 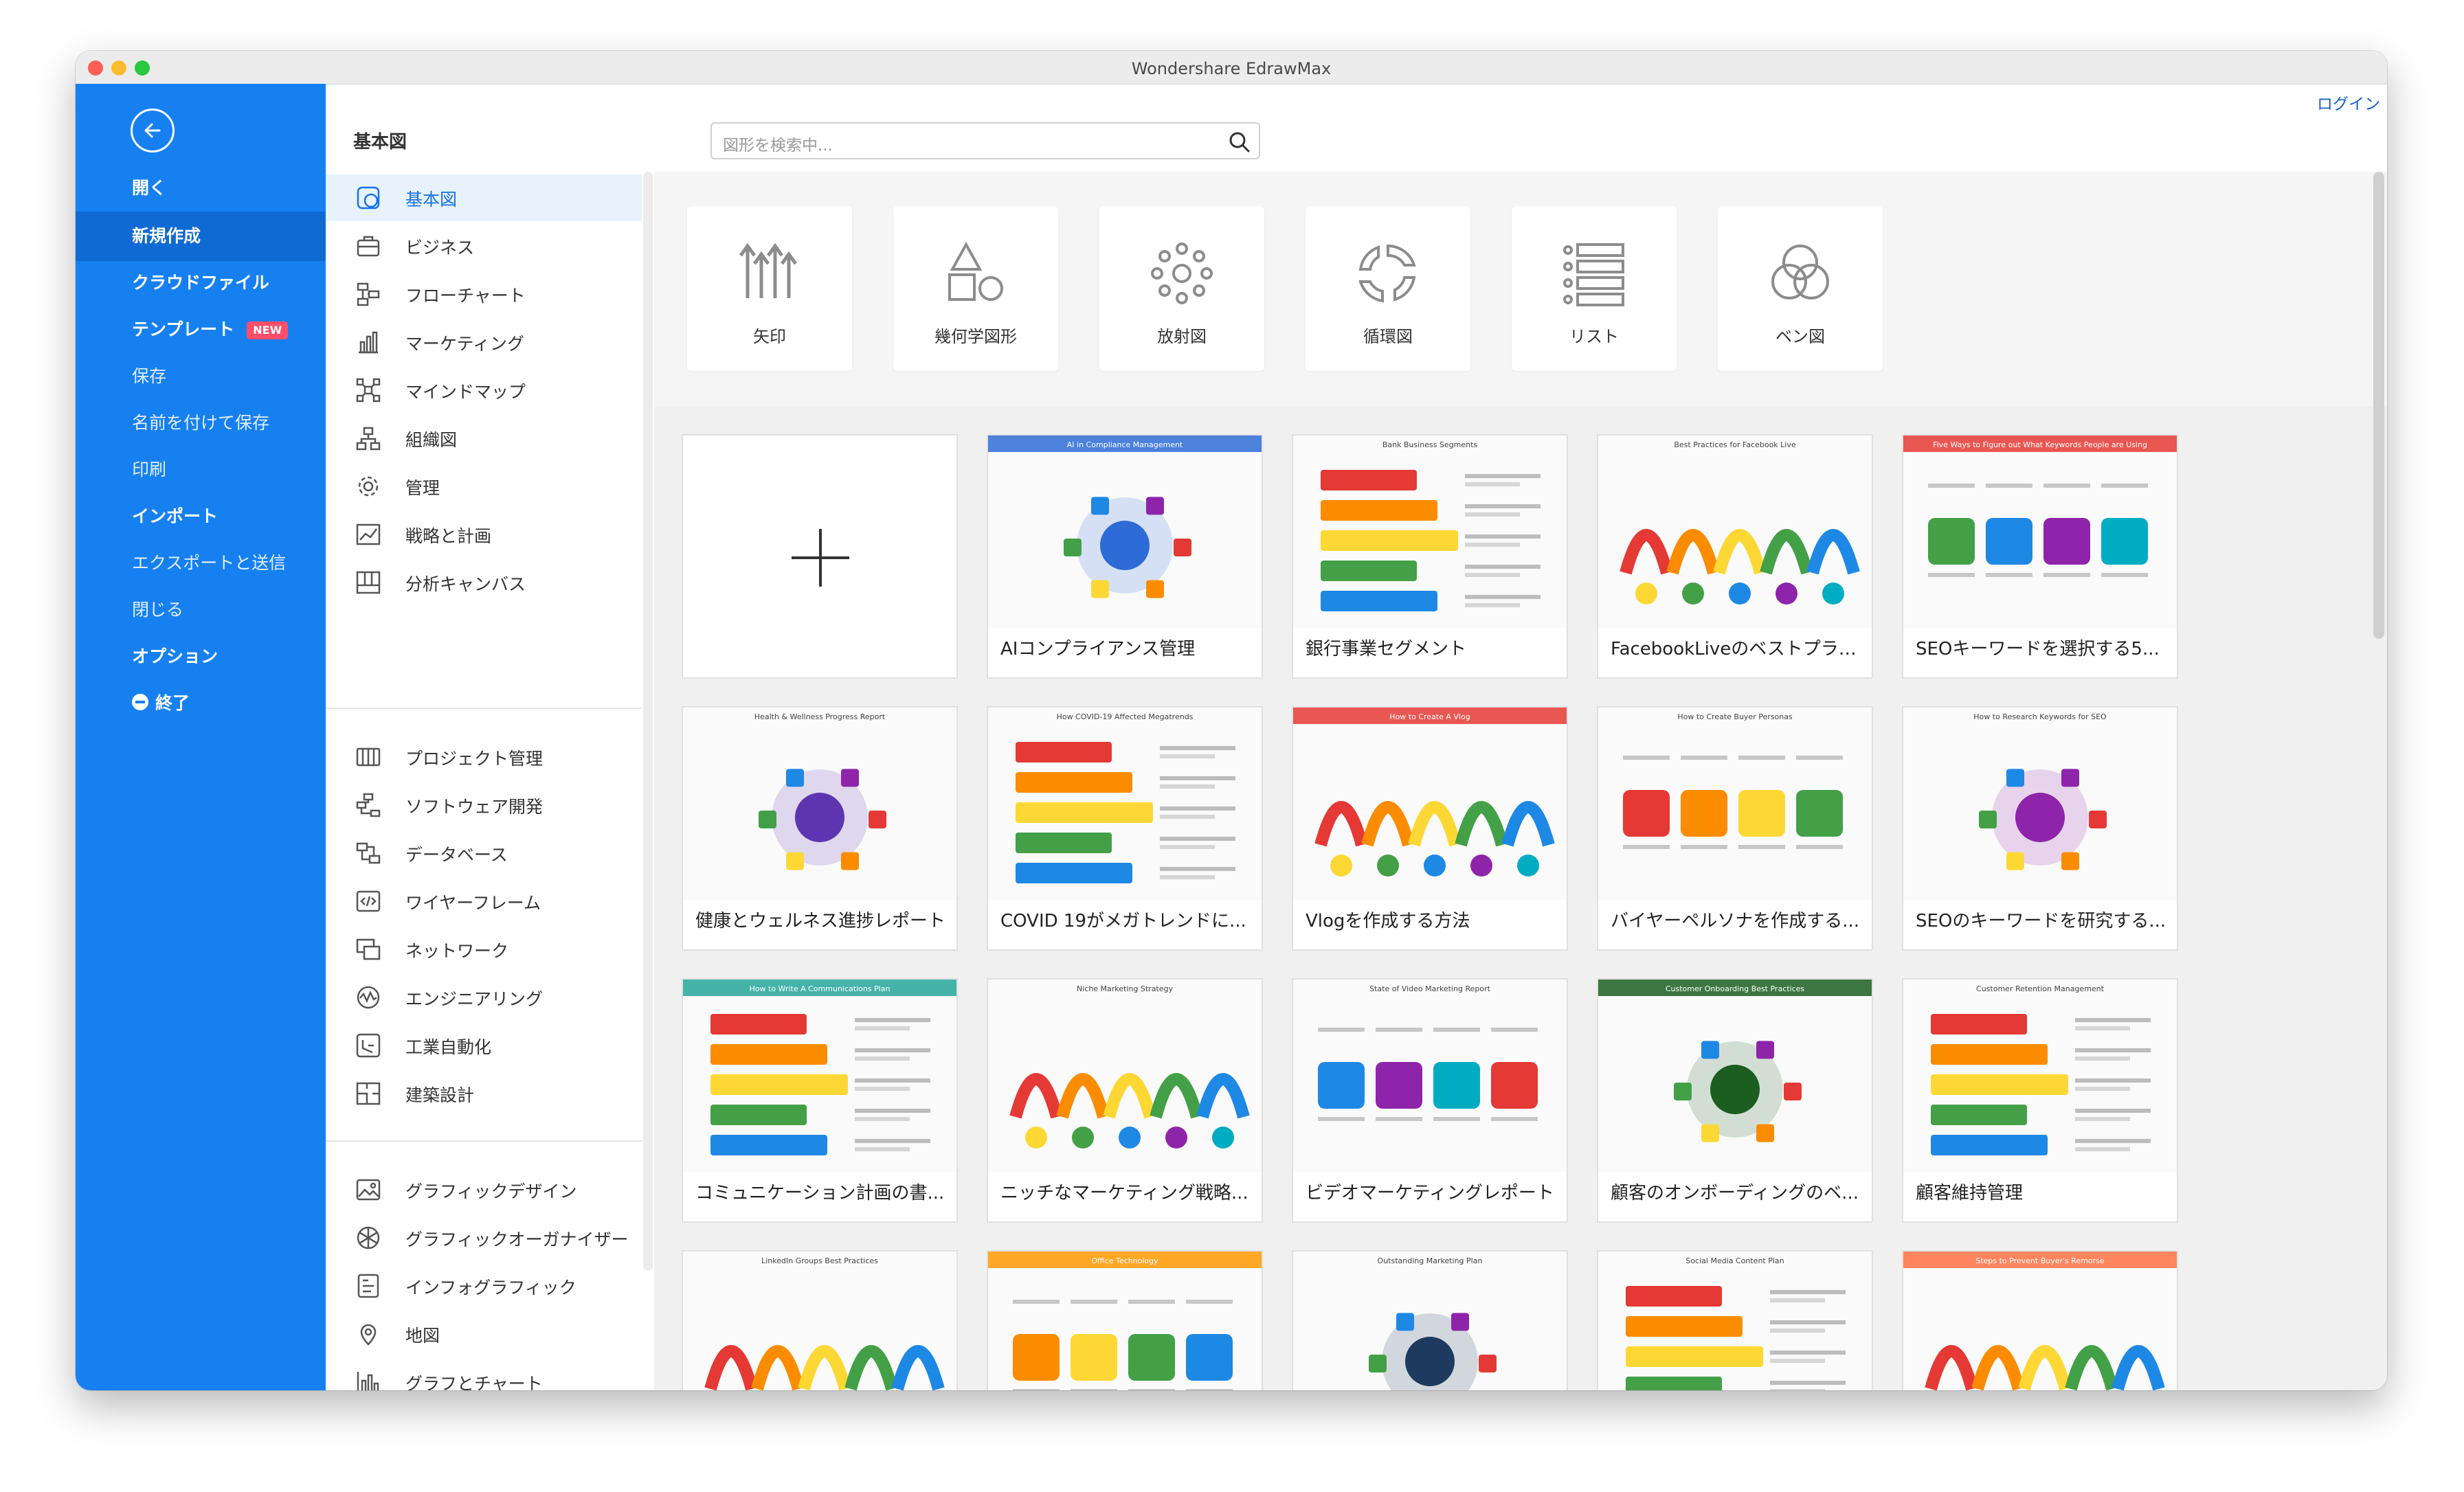 What do you see at coordinates (484, 1334) in the screenshot?
I see `category-group3-3: 地図` at bounding box center [484, 1334].